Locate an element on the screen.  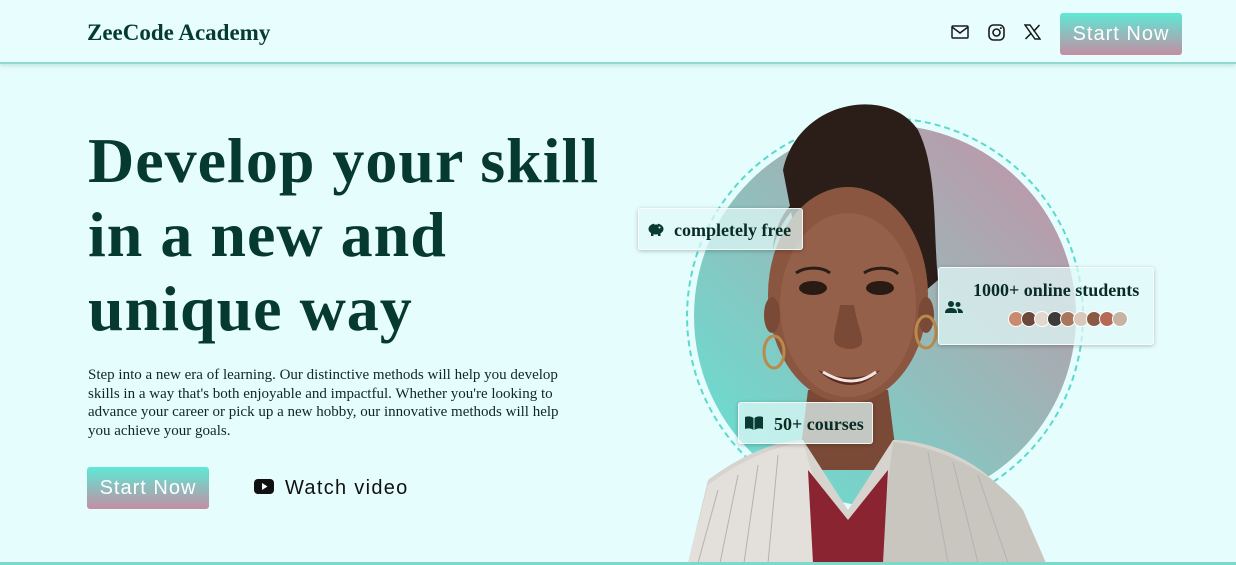
badge-courses: 50+ courses is located at coordinates (805, 423).